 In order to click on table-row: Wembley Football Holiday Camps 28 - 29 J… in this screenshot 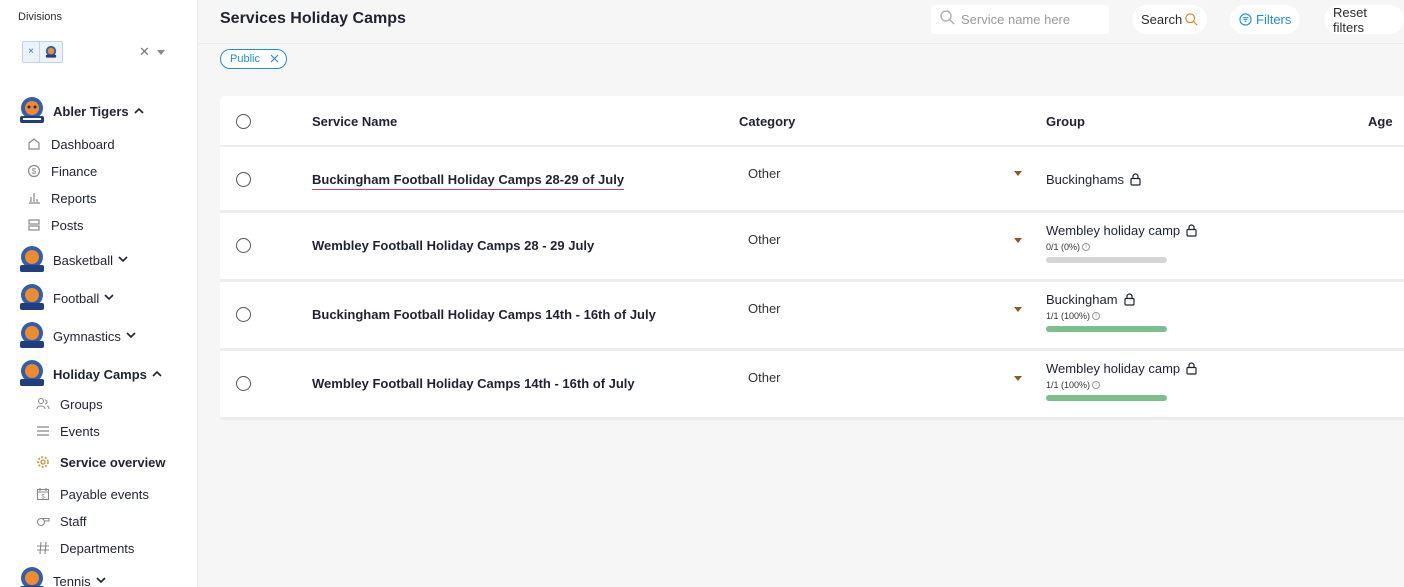, I will do `click(812, 247)`.